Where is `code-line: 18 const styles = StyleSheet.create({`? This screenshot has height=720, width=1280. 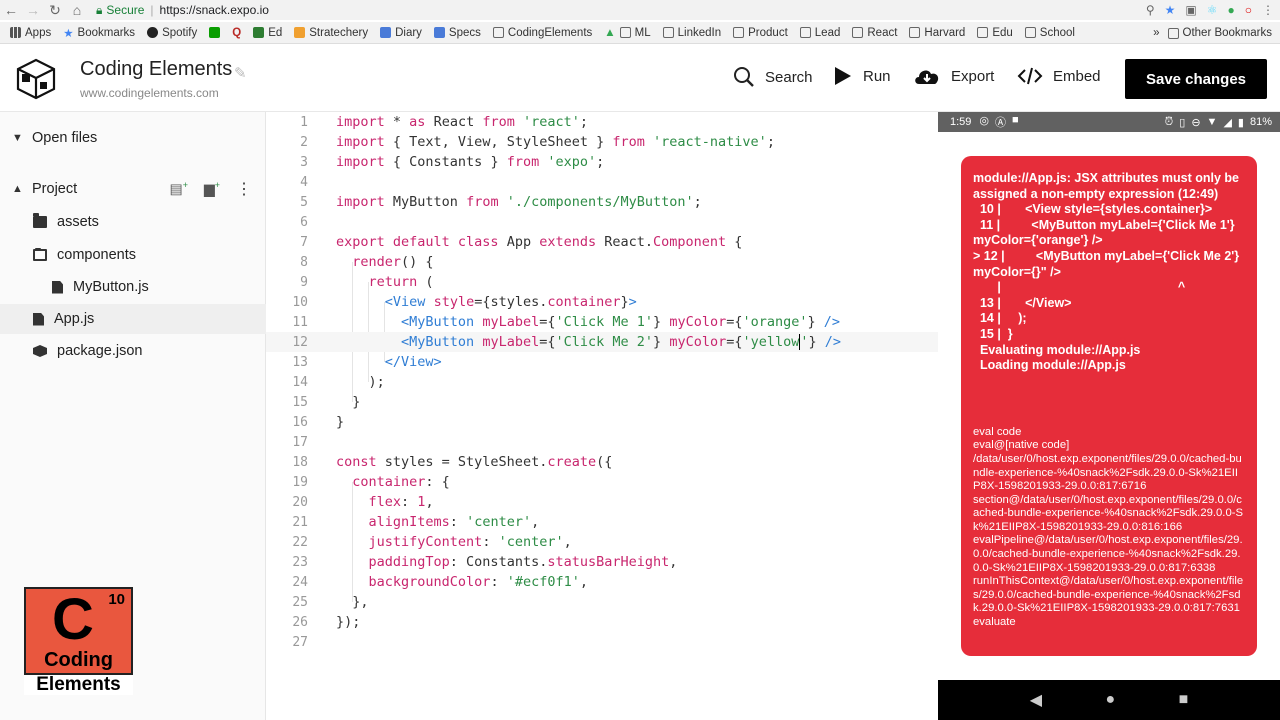 code-line: 18 const styles = StyleSheet.create({ is located at coordinates (452, 462).